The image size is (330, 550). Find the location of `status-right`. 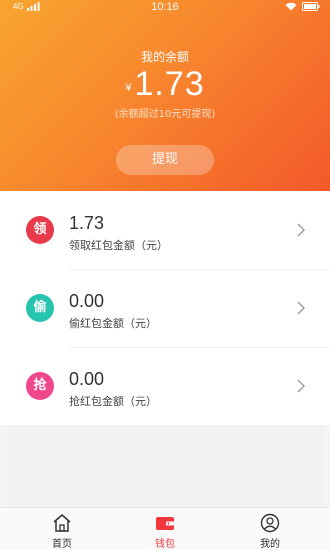

status-right is located at coordinates (302, 6).